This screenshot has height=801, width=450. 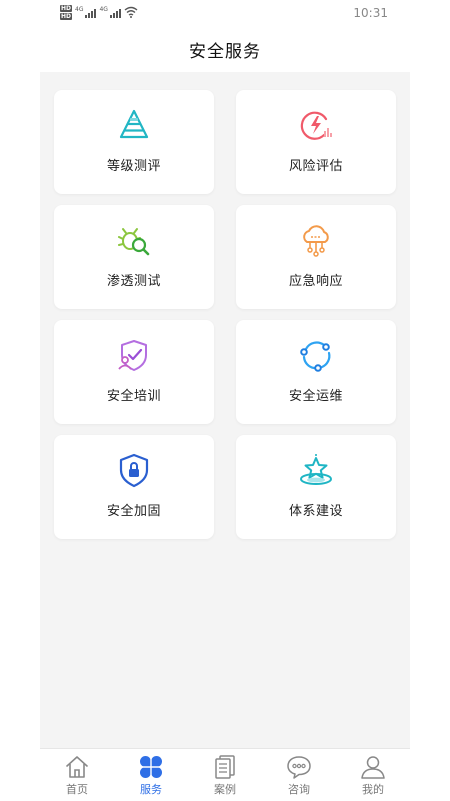 I want to click on wifi-icon, so click(x=131, y=12).